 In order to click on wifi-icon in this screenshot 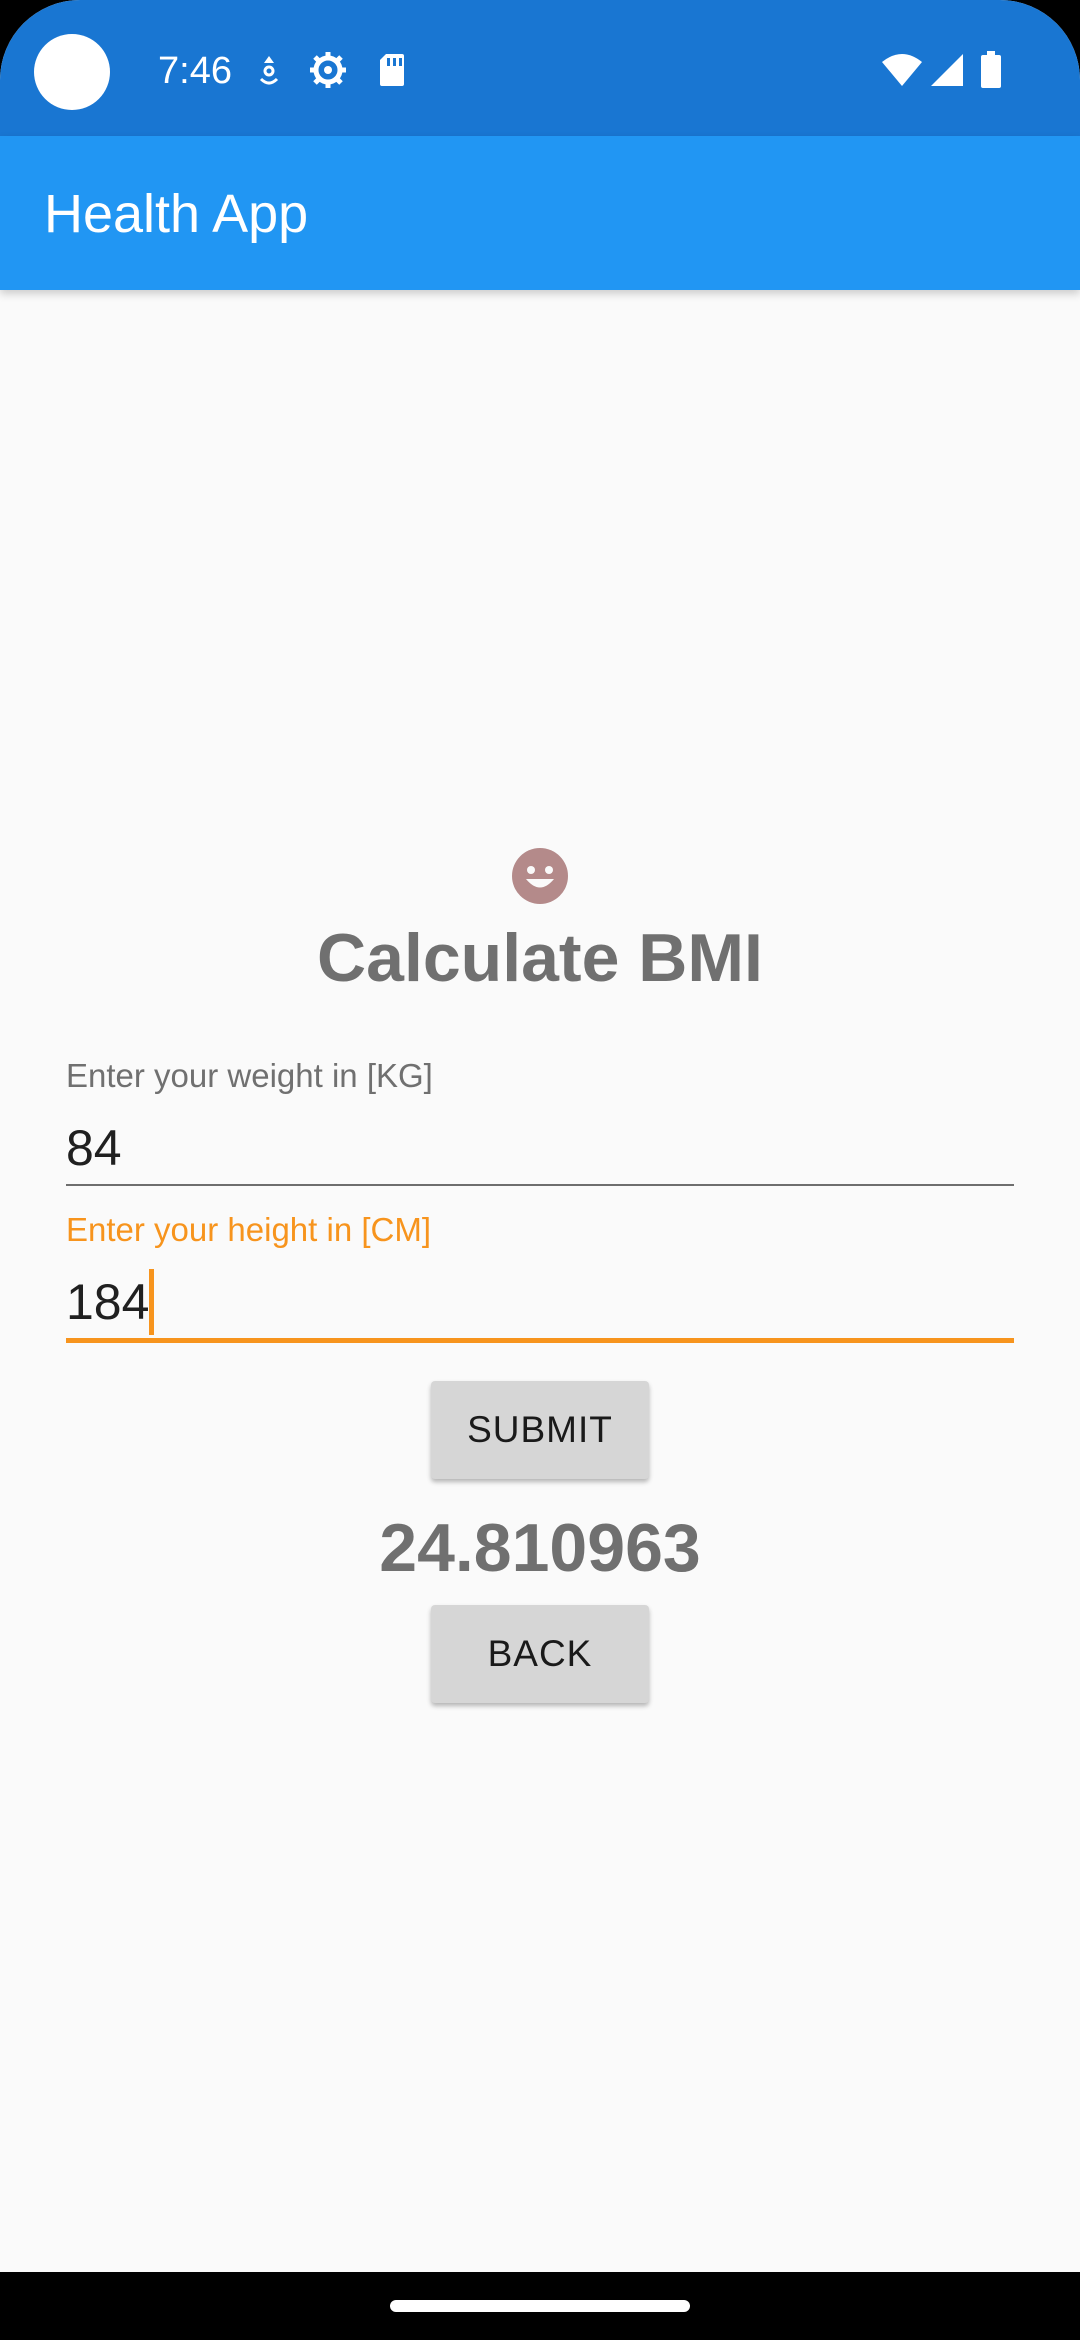, I will do `click(902, 70)`.